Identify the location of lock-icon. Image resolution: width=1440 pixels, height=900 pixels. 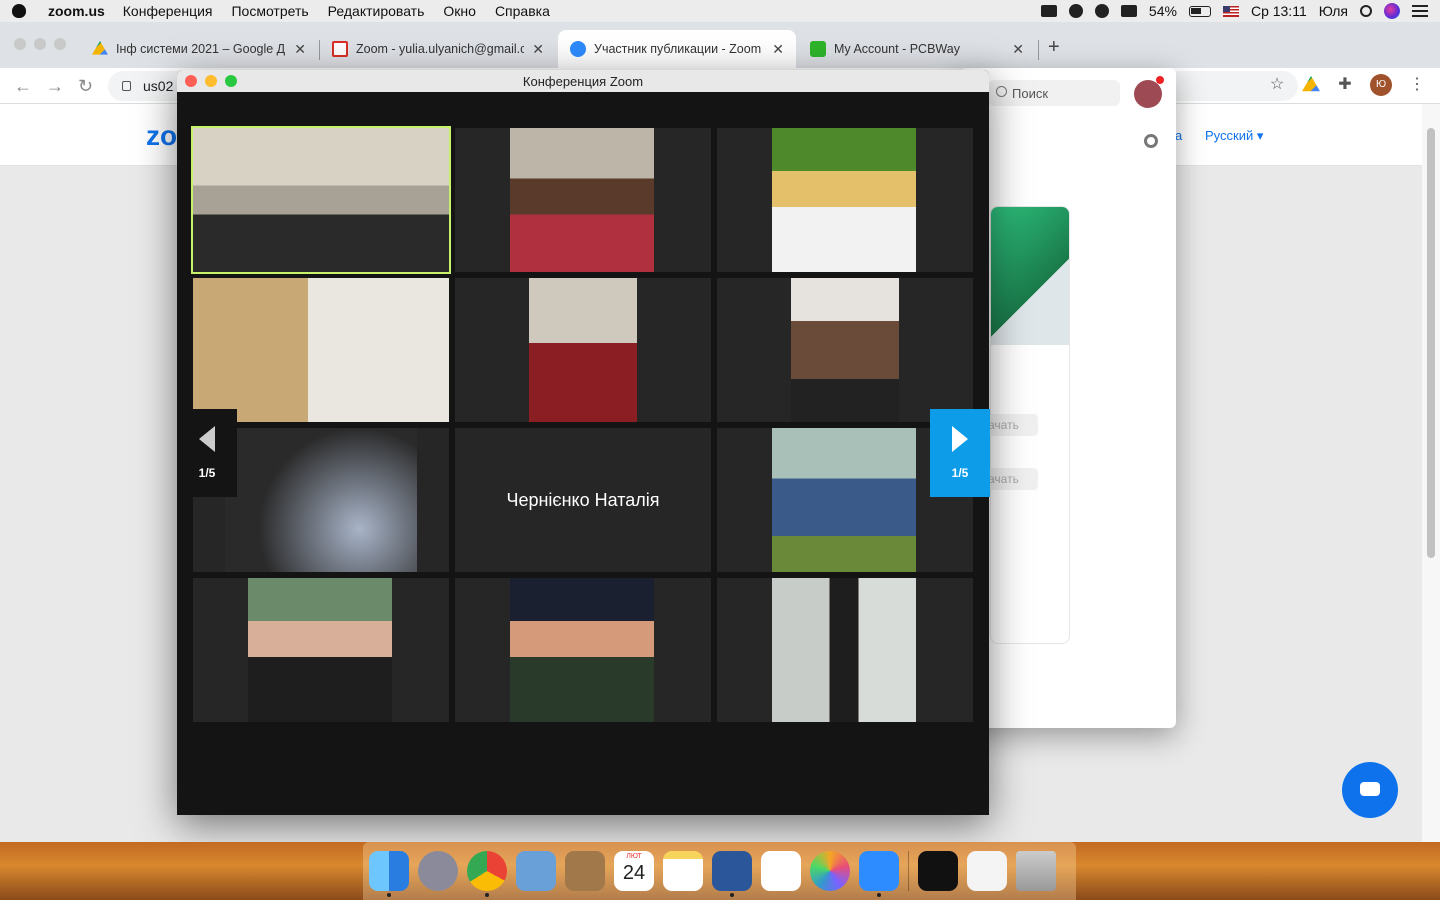
(126, 86).